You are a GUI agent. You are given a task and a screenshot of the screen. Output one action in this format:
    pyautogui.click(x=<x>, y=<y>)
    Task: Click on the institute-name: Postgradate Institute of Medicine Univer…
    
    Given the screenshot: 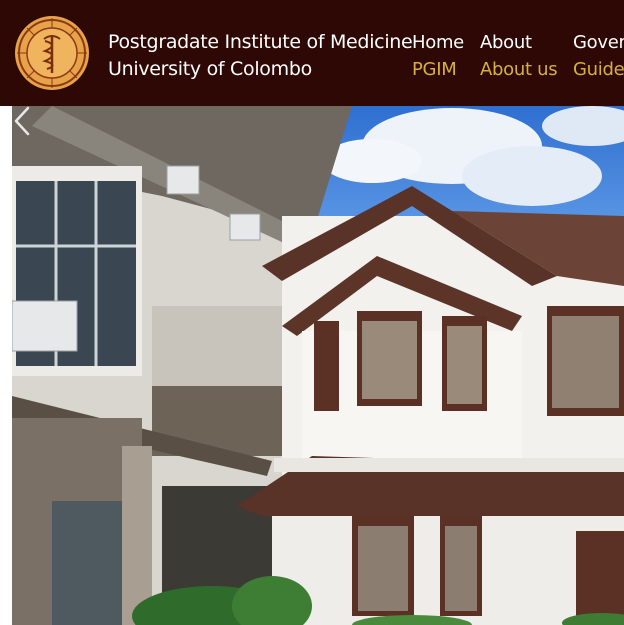 What is the action you would take?
    pyautogui.click(x=260, y=56)
    